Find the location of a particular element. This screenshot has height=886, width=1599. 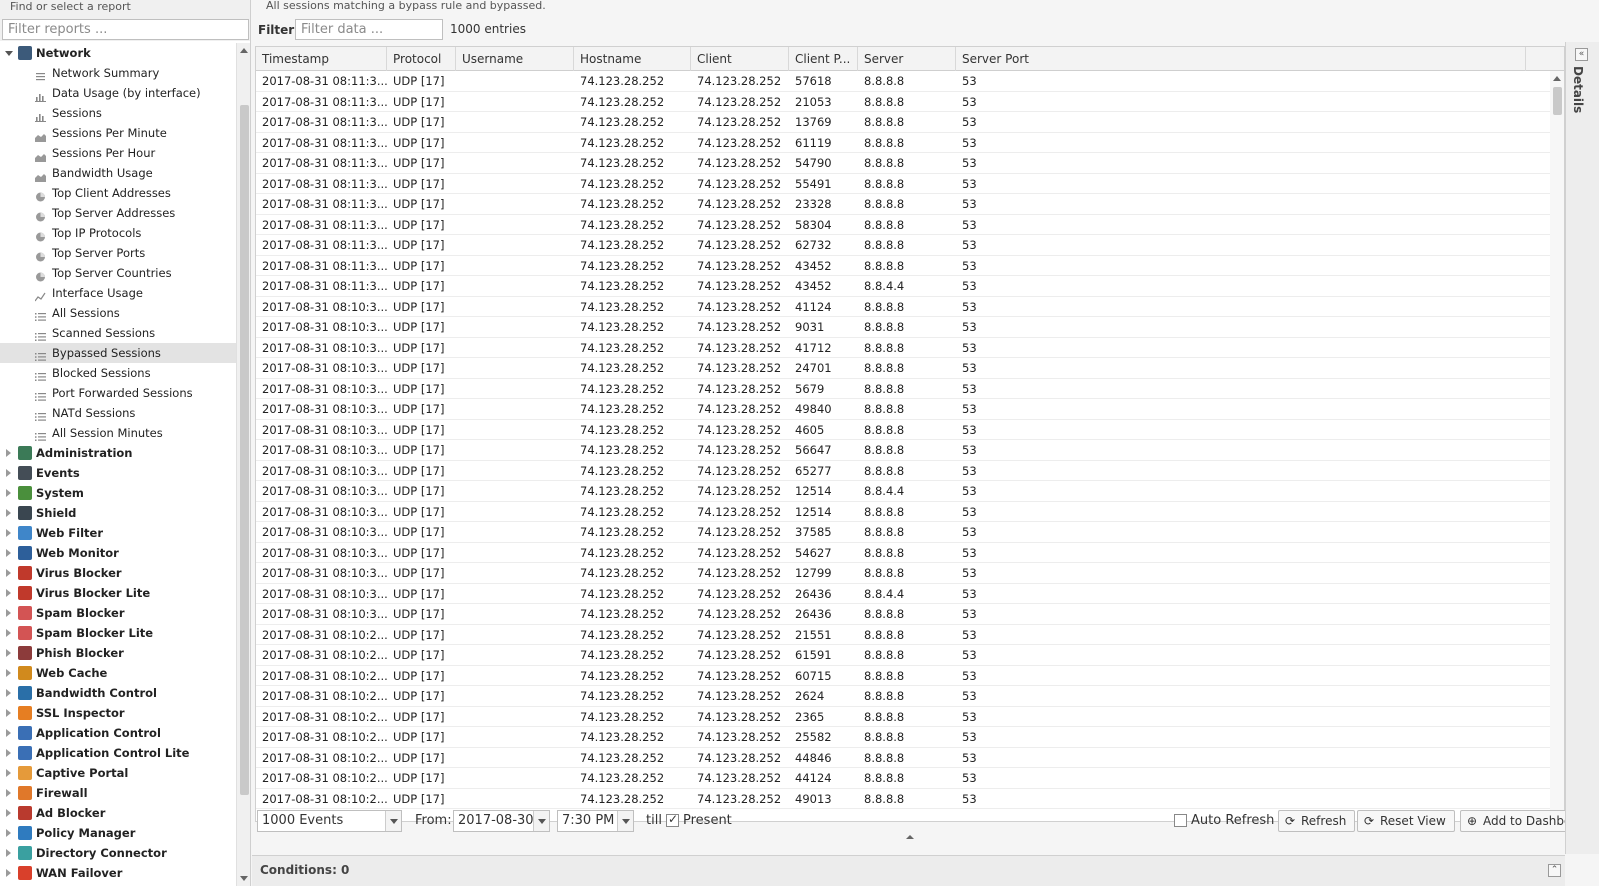

tree-group-spam-blocker: Spam Blocker is located at coordinates (118, 613).